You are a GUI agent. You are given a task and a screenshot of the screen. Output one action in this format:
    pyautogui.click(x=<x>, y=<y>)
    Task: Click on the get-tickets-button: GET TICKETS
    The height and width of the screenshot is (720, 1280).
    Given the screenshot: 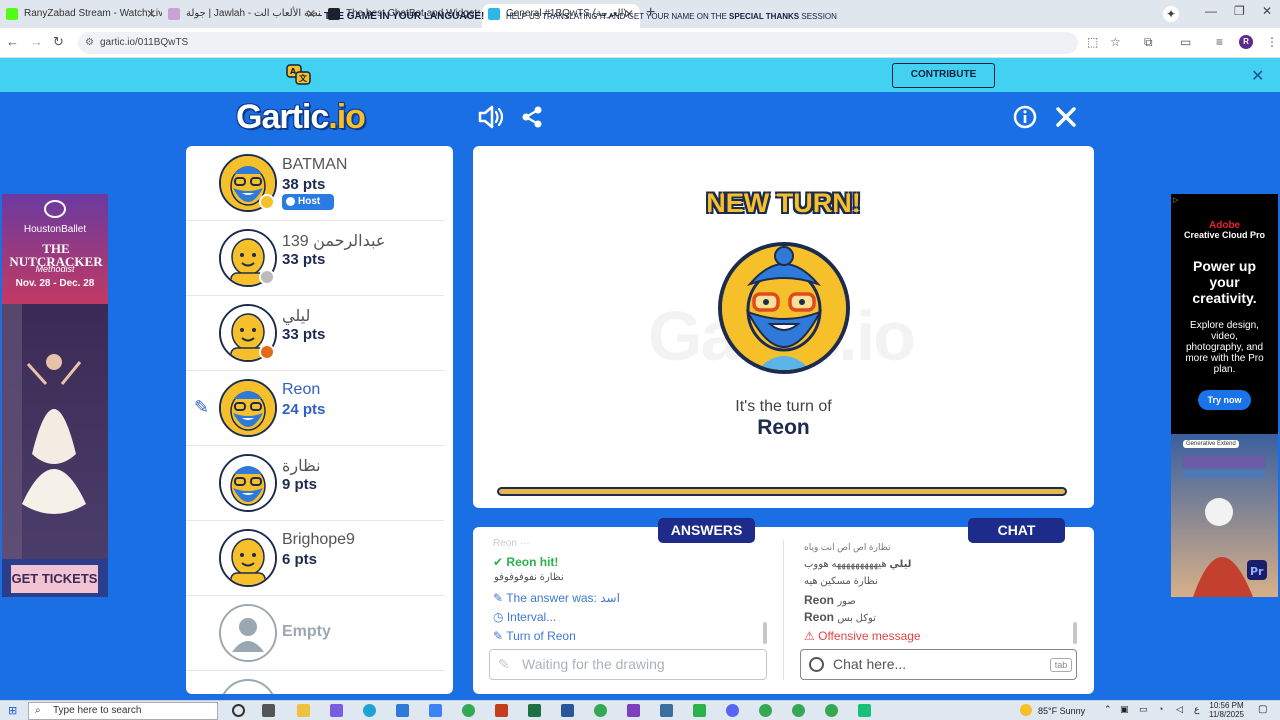 What is the action you would take?
    pyautogui.click(x=54, y=579)
    